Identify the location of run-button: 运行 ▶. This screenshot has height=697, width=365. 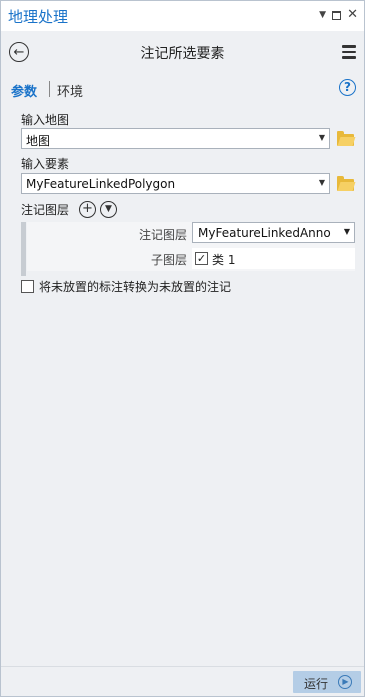
(327, 682).